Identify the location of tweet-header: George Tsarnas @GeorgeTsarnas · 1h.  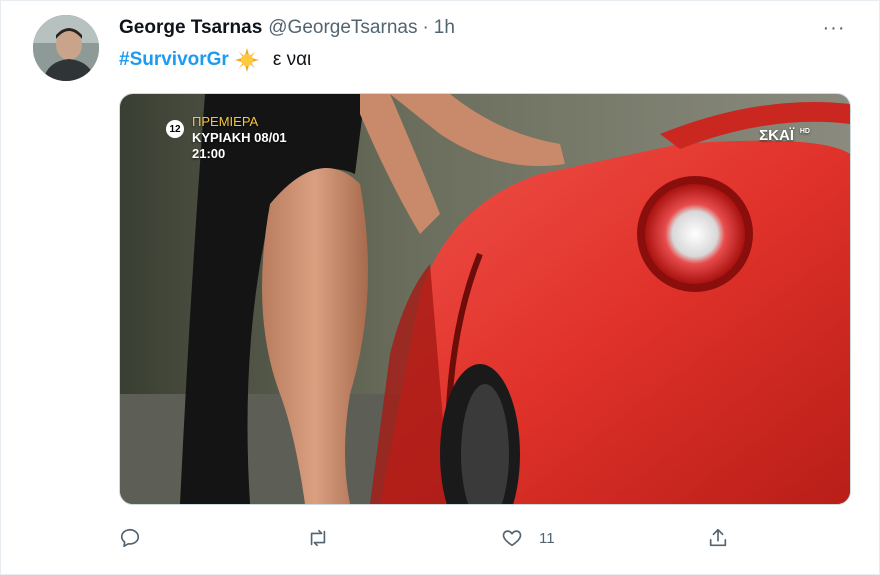
(287, 28).